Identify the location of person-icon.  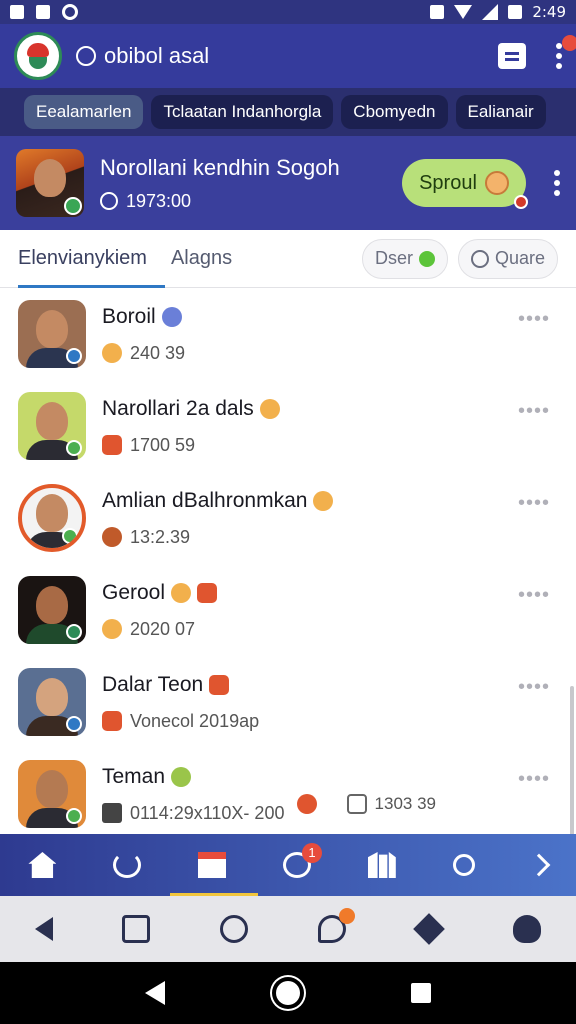
(112, 537).